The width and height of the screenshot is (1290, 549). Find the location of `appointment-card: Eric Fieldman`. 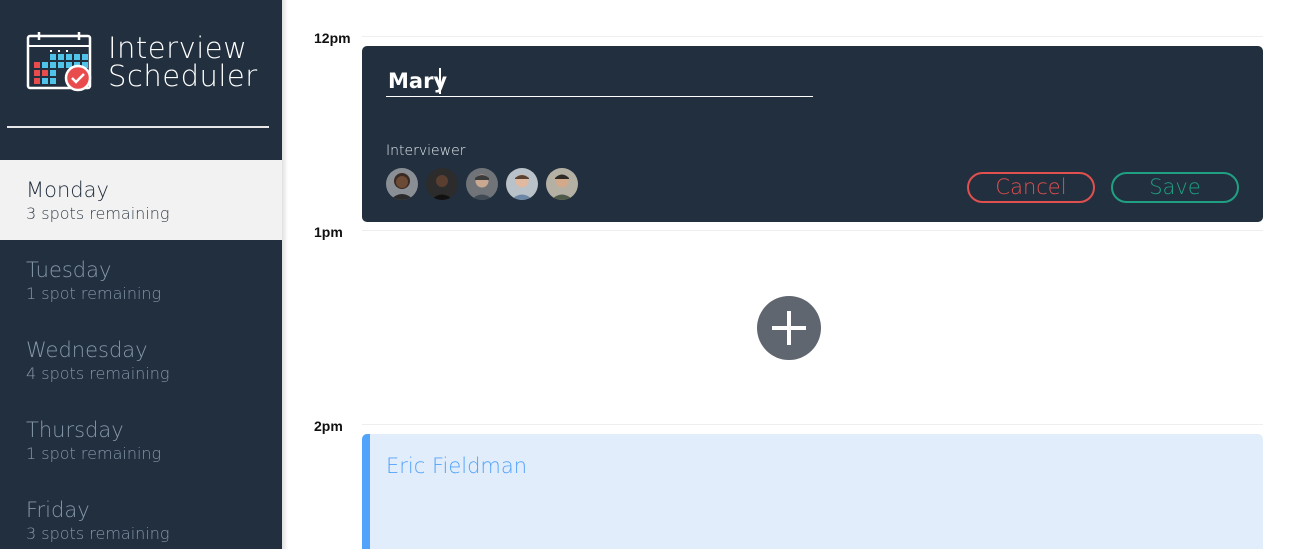

appointment-card: Eric Fieldman is located at coordinates (812, 491).